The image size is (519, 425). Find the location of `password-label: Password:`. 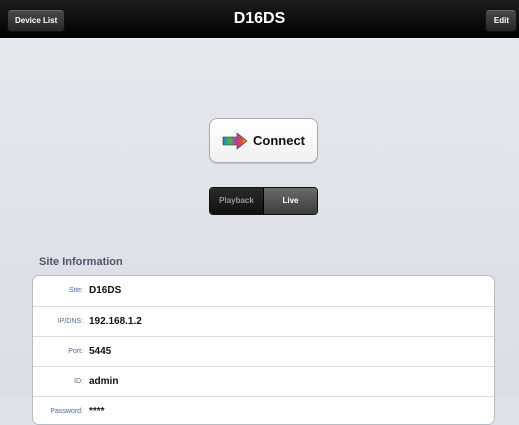

password-label: Password: is located at coordinates (66, 411).